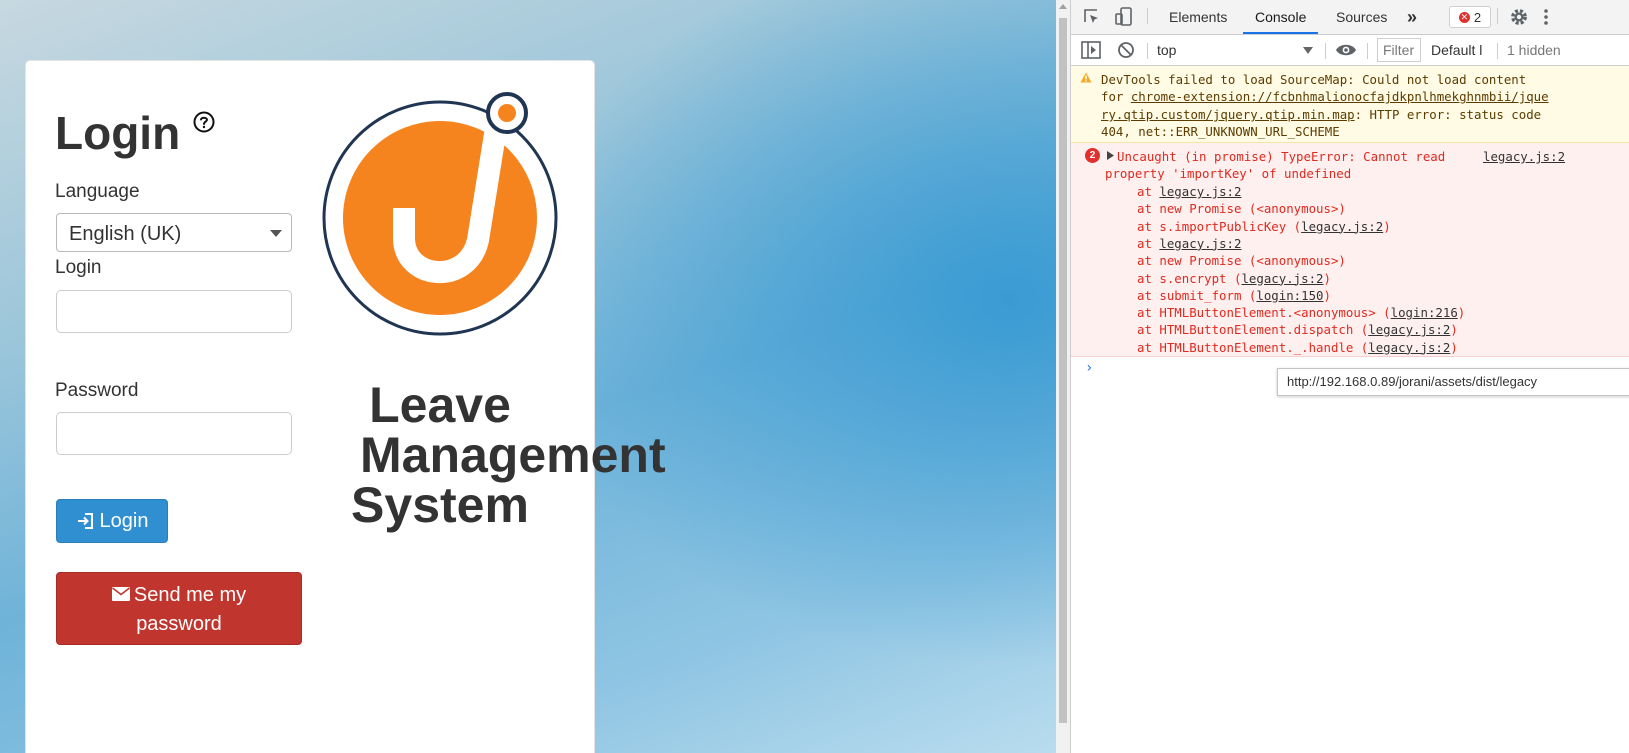  I want to click on inspect-icon, so click(1092, 17).